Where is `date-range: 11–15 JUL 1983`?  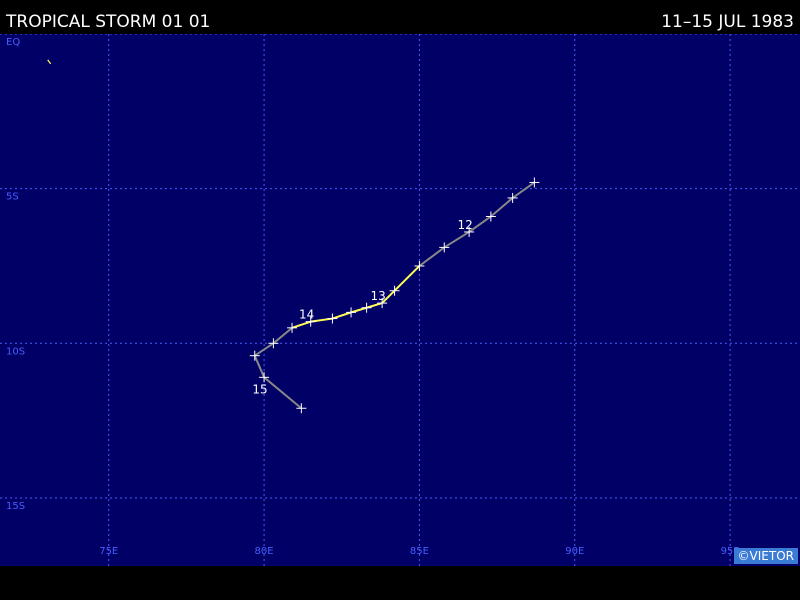 date-range: 11–15 JUL 1983 is located at coordinates (727, 22).